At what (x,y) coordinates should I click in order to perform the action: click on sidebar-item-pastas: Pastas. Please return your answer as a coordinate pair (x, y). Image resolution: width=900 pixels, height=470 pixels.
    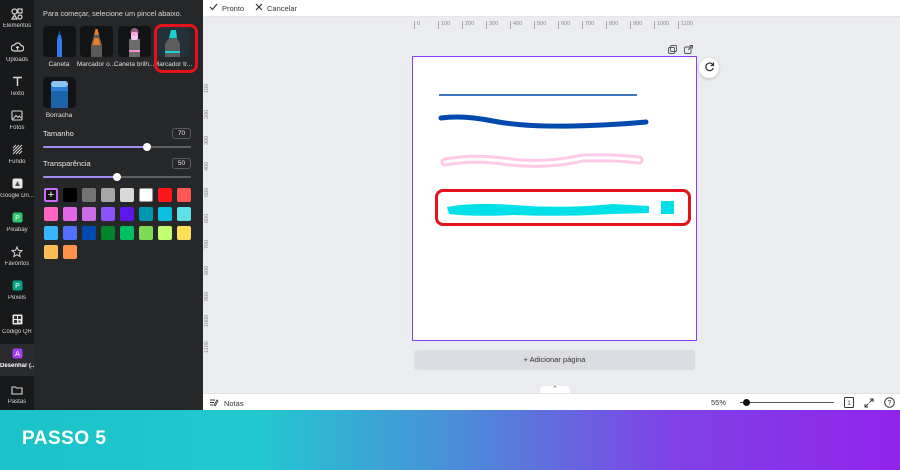
    Looking at the image, I should click on (17, 396).